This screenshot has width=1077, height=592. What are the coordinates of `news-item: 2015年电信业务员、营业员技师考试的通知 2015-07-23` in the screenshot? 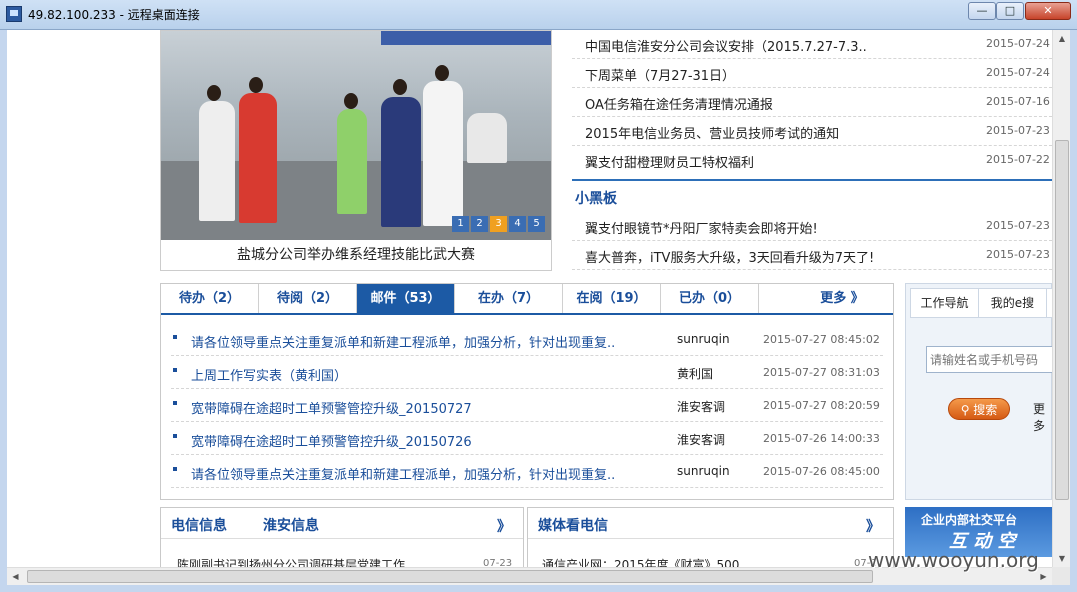 It's located at (812, 131).